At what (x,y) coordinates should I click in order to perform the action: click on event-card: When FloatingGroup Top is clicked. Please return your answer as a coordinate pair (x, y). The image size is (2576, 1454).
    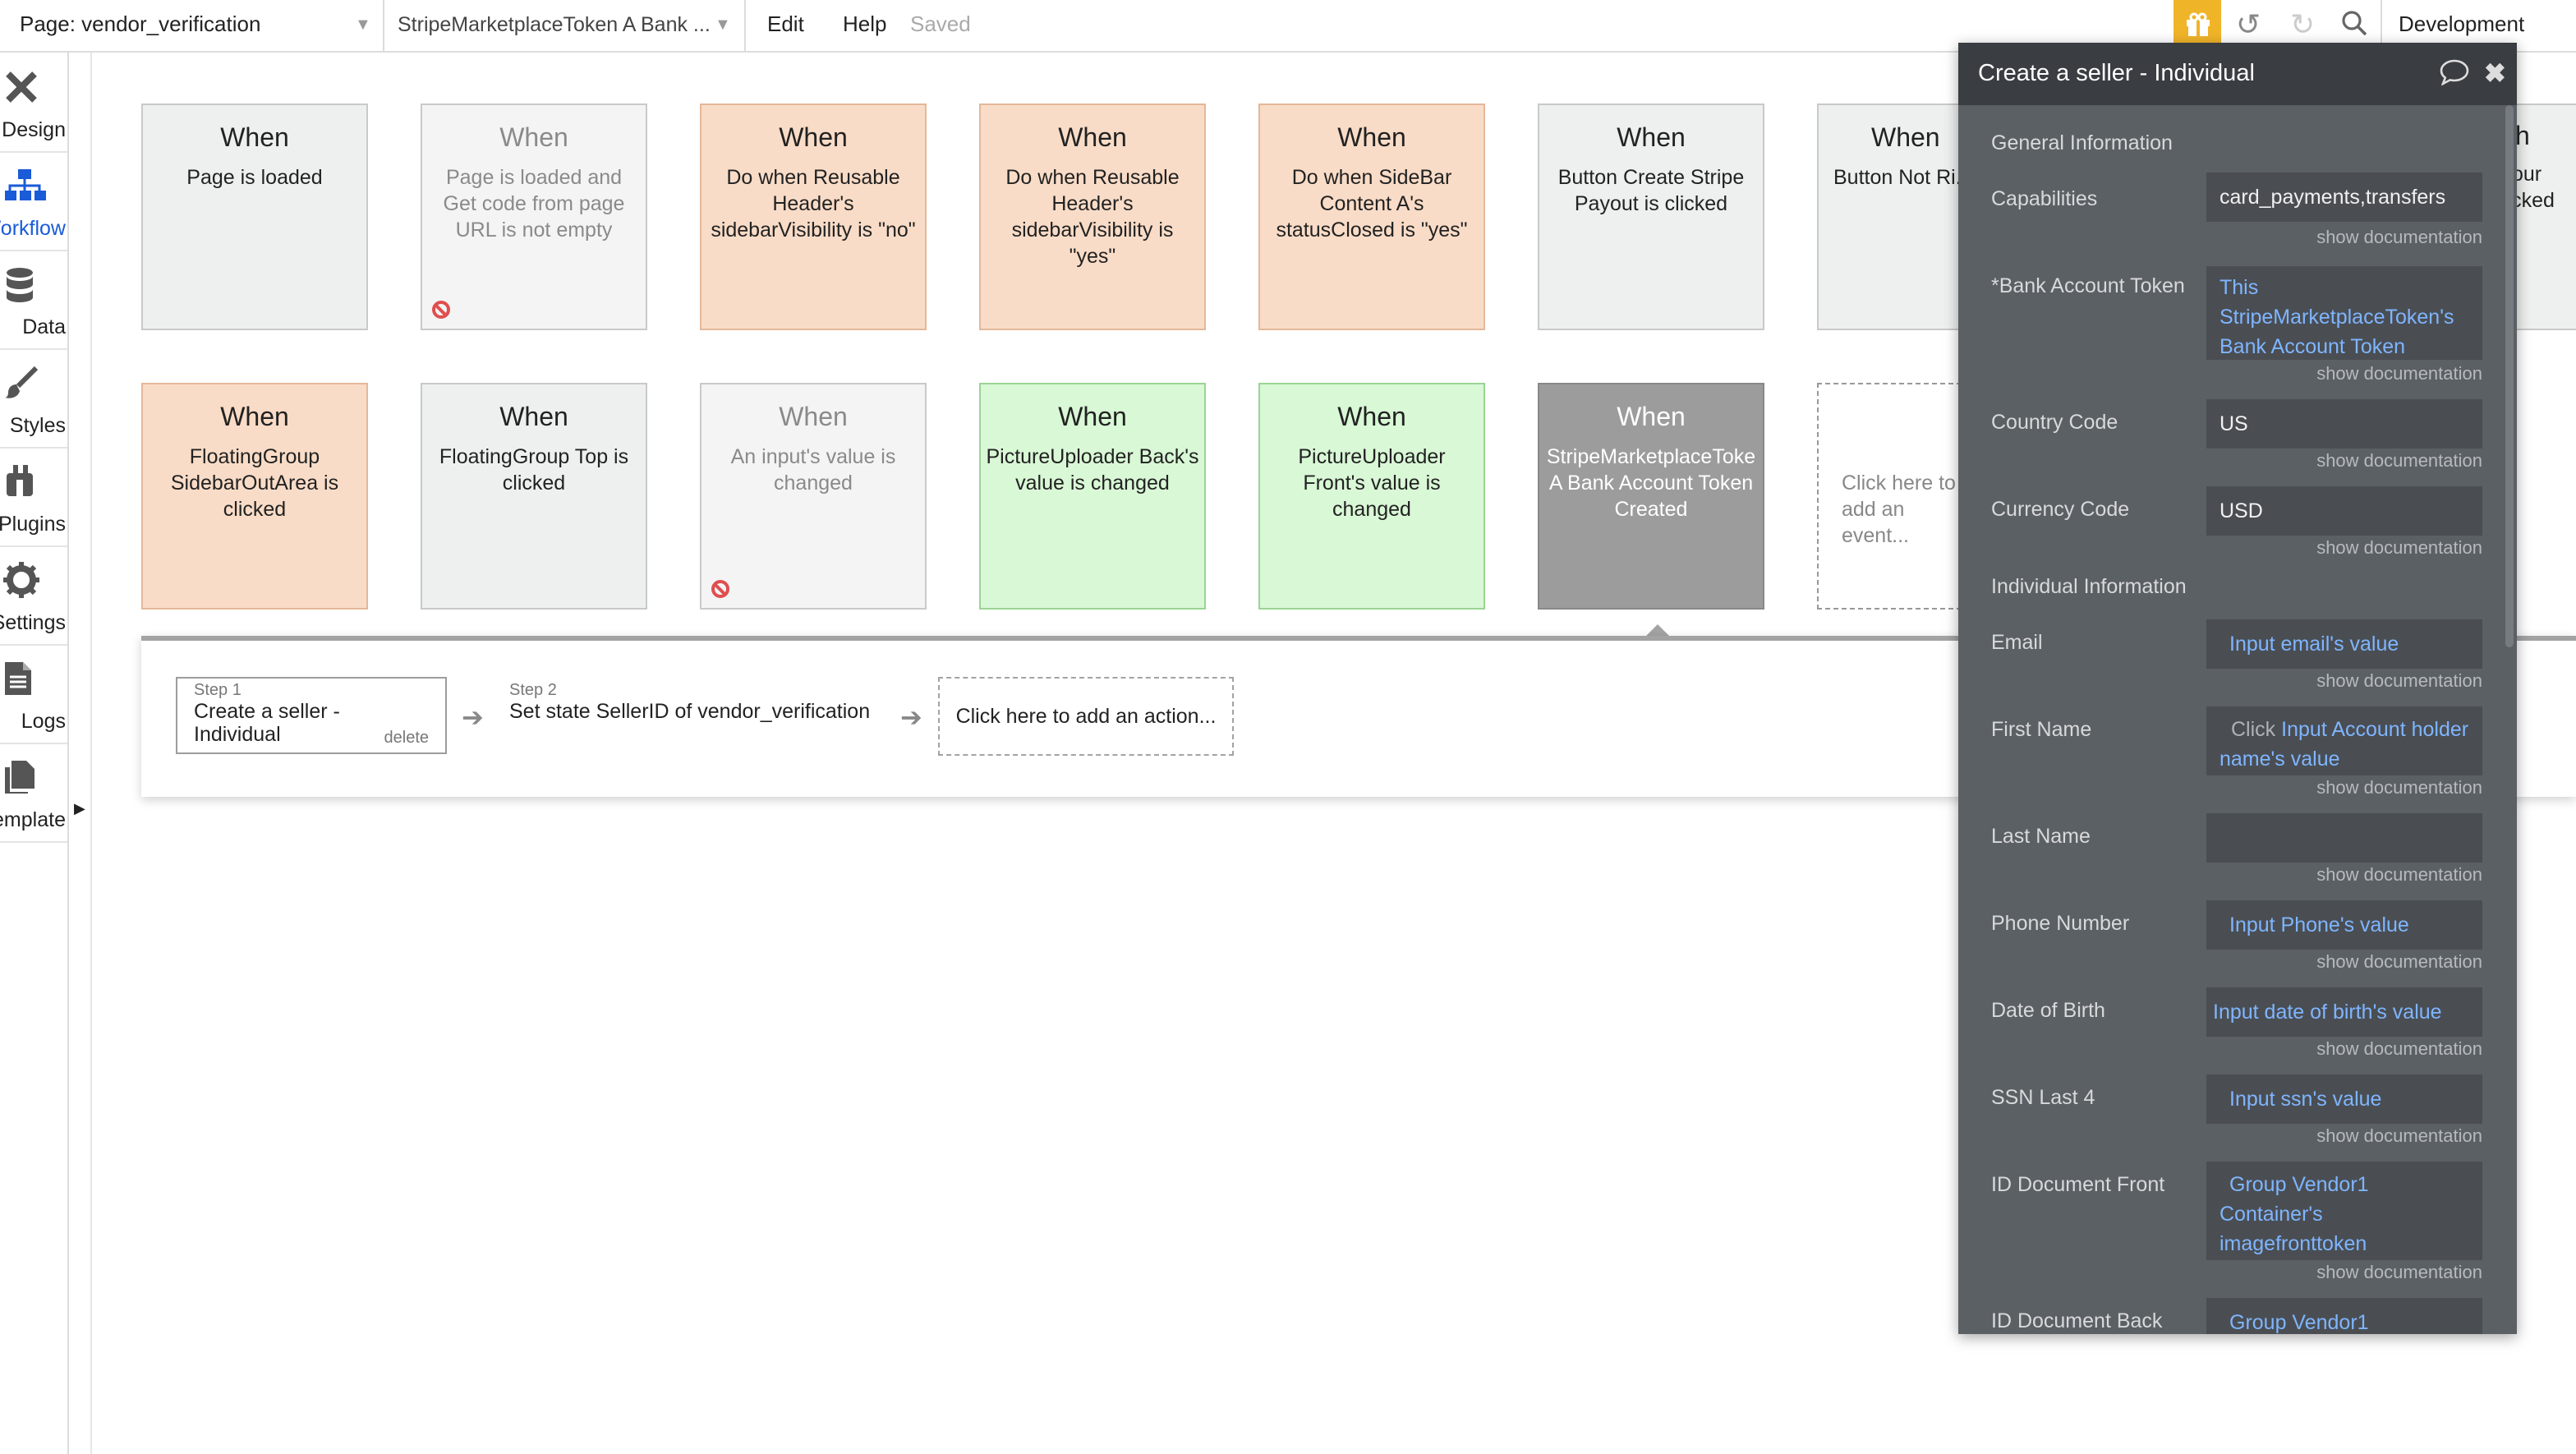
    Looking at the image, I should click on (534, 497).